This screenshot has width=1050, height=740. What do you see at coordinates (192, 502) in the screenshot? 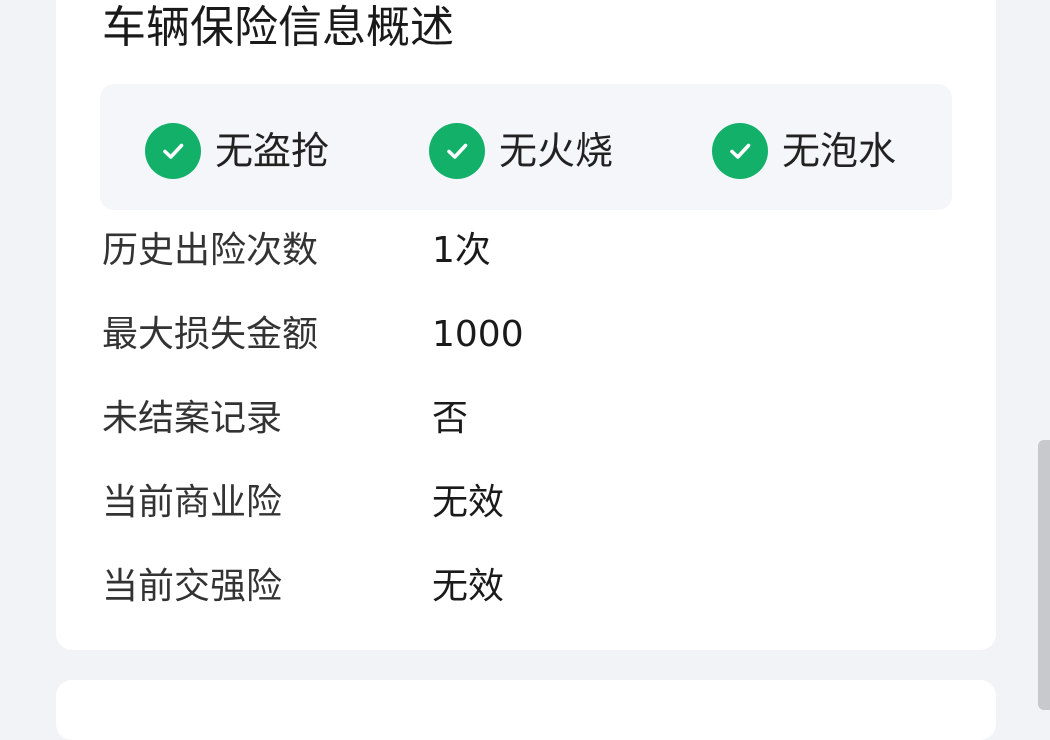
I see `detail-label: 当前商业险` at bounding box center [192, 502].